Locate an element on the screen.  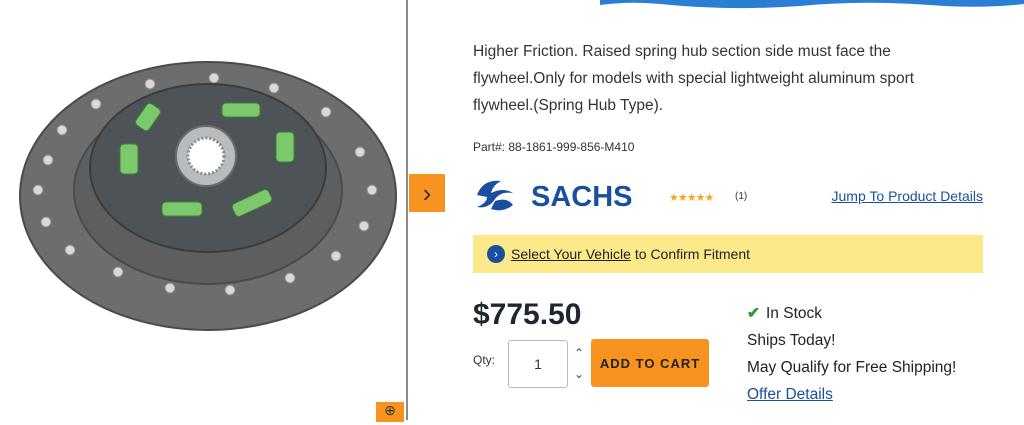
offer-details-link: Offer Details is located at coordinates (790, 394).